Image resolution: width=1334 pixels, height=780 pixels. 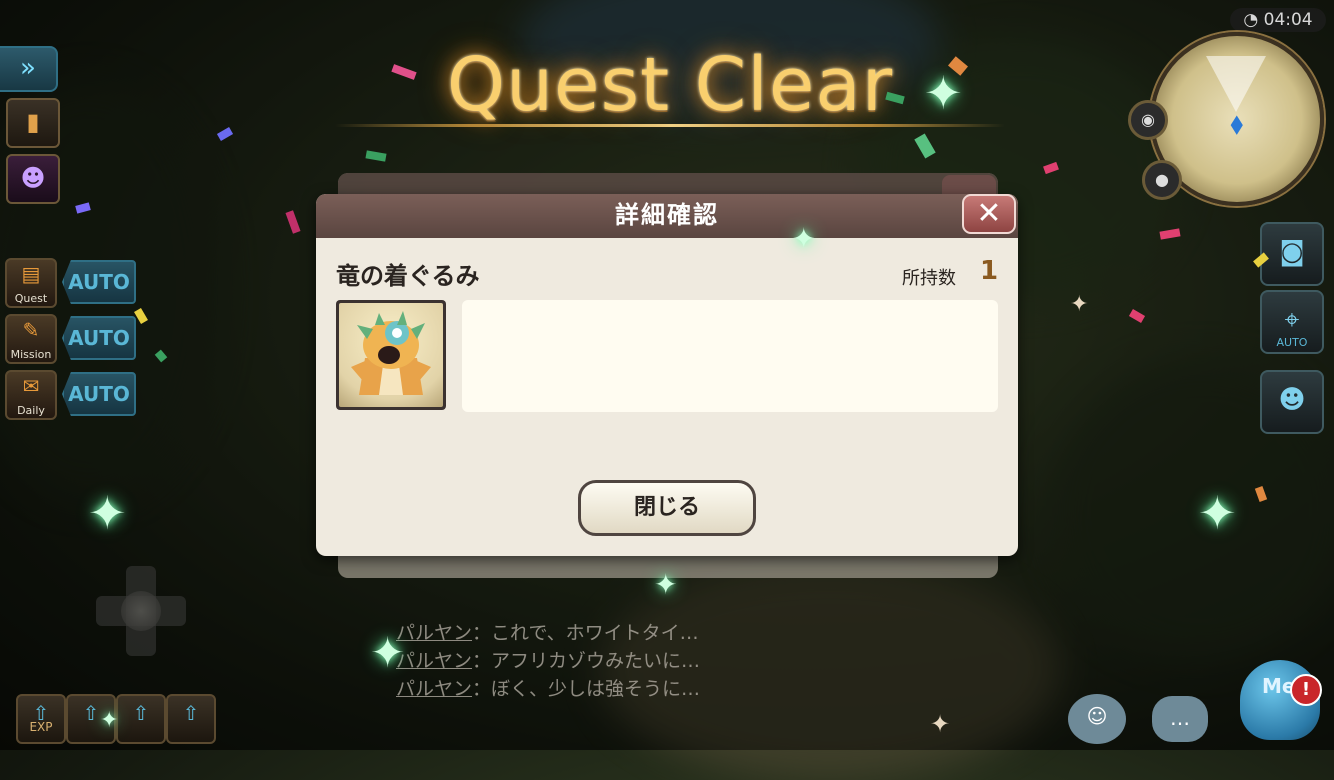 What do you see at coordinates (1306, 690) in the screenshot?
I see `alert-badge: !` at bounding box center [1306, 690].